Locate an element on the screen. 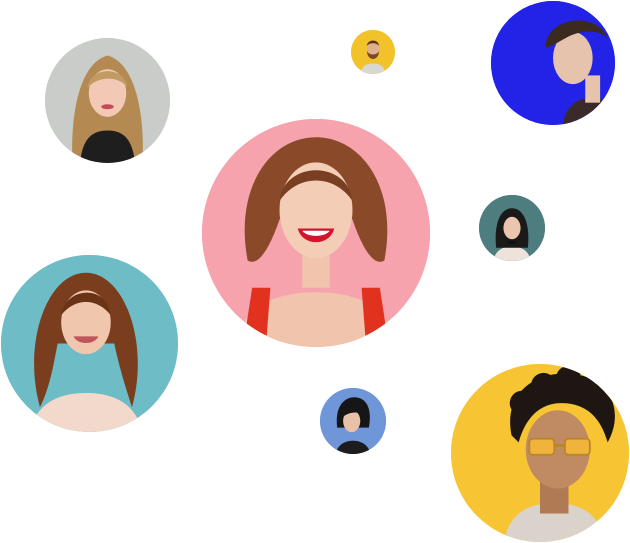 This screenshot has width=630, height=543. avatar-woman-teal-small is located at coordinates (512, 228).